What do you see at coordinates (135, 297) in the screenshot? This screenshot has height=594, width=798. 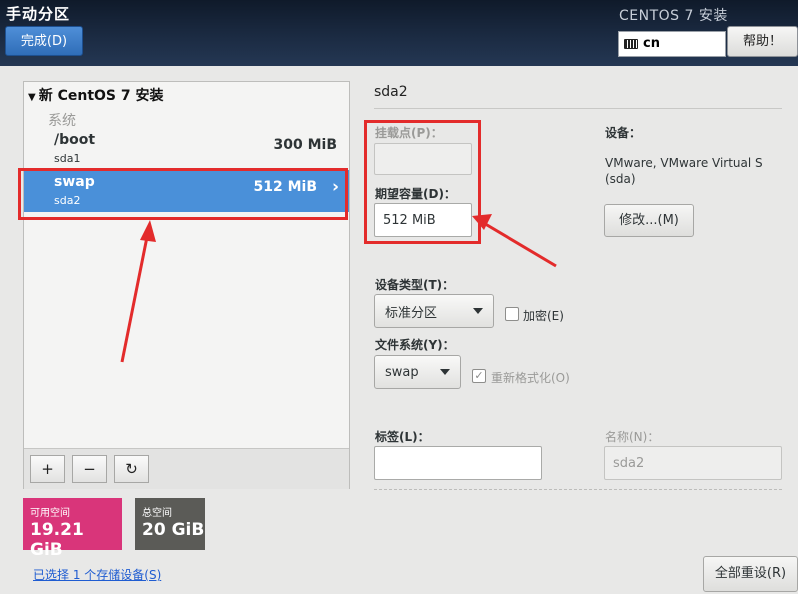 I see `annotation-arrow-left` at bounding box center [135, 297].